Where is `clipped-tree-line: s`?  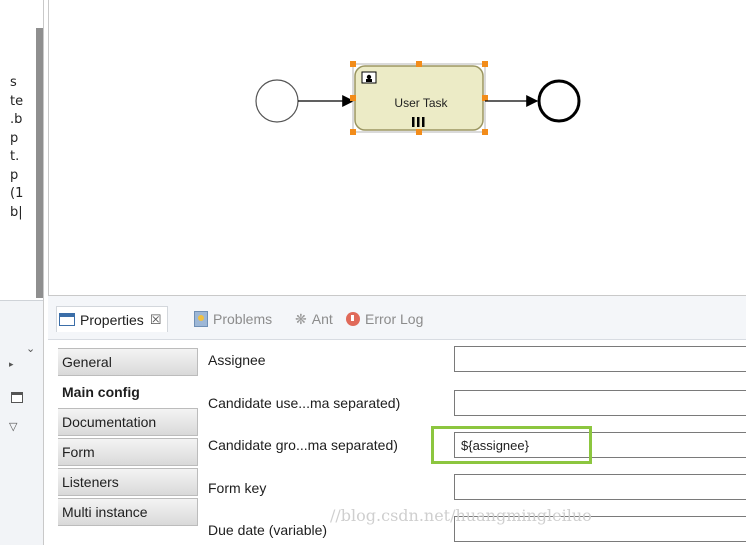
clipped-tree-line: s is located at coordinates (13, 82).